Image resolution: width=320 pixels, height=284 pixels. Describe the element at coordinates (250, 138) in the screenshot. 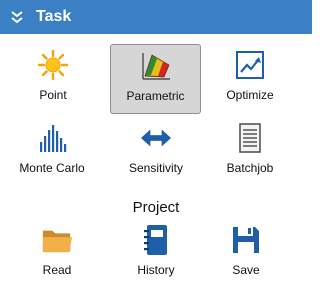

I see `document-lines-icon` at that location.